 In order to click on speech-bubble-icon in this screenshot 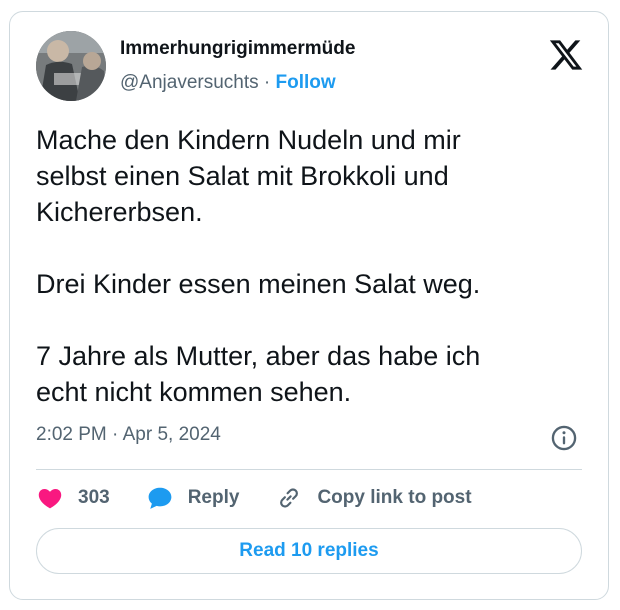, I will do `click(160, 498)`.